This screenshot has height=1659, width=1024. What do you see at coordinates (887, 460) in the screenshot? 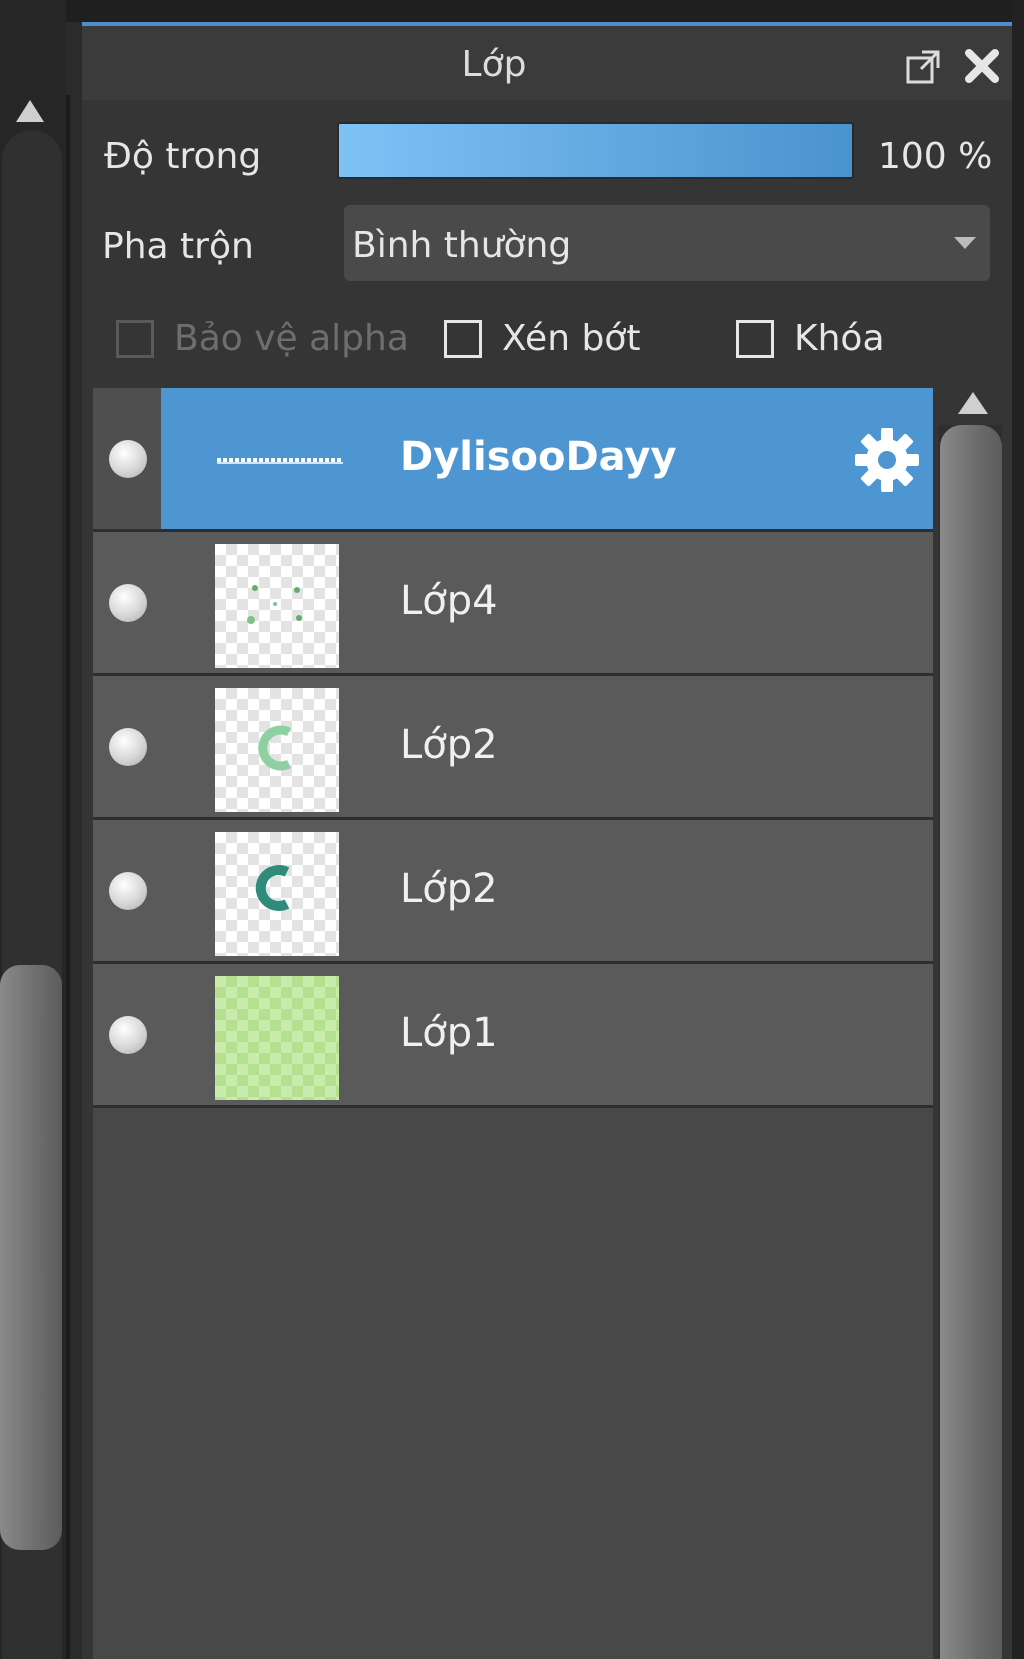
I see `gear-icon` at bounding box center [887, 460].